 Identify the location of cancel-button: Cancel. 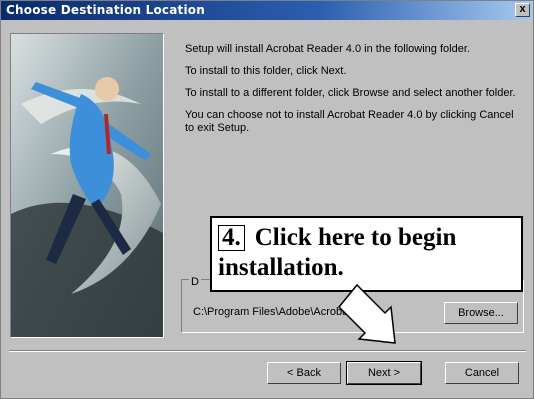
(482, 373).